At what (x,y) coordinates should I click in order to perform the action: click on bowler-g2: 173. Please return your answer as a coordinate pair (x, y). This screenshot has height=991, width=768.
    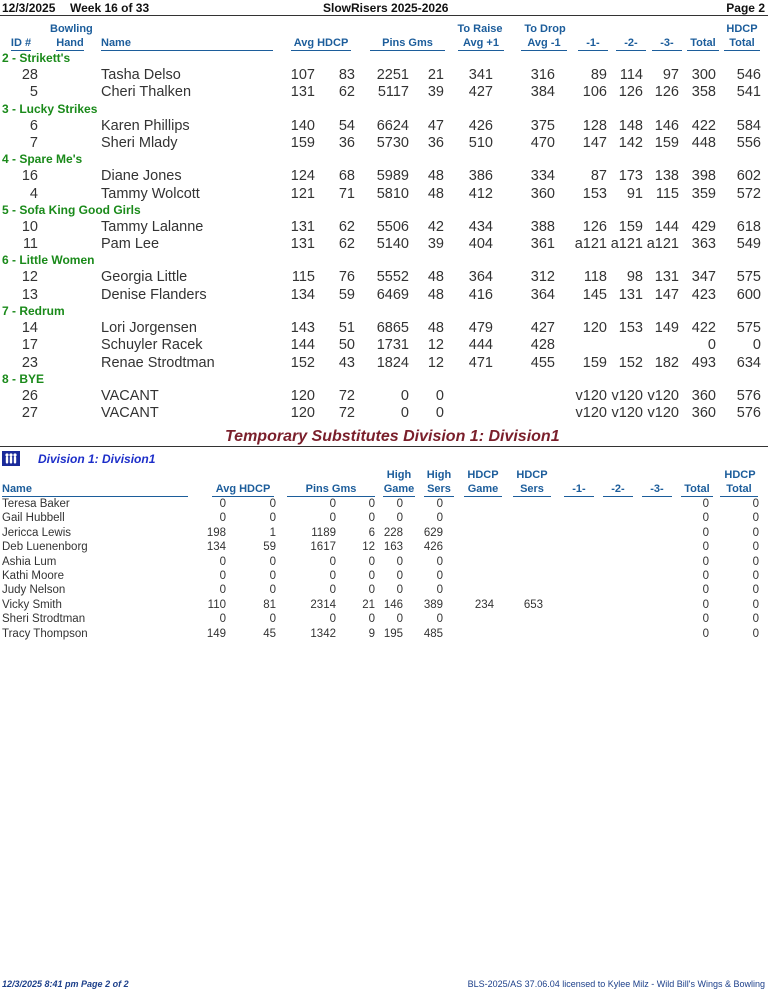
    Looking at the image, I should click on (630, 176).